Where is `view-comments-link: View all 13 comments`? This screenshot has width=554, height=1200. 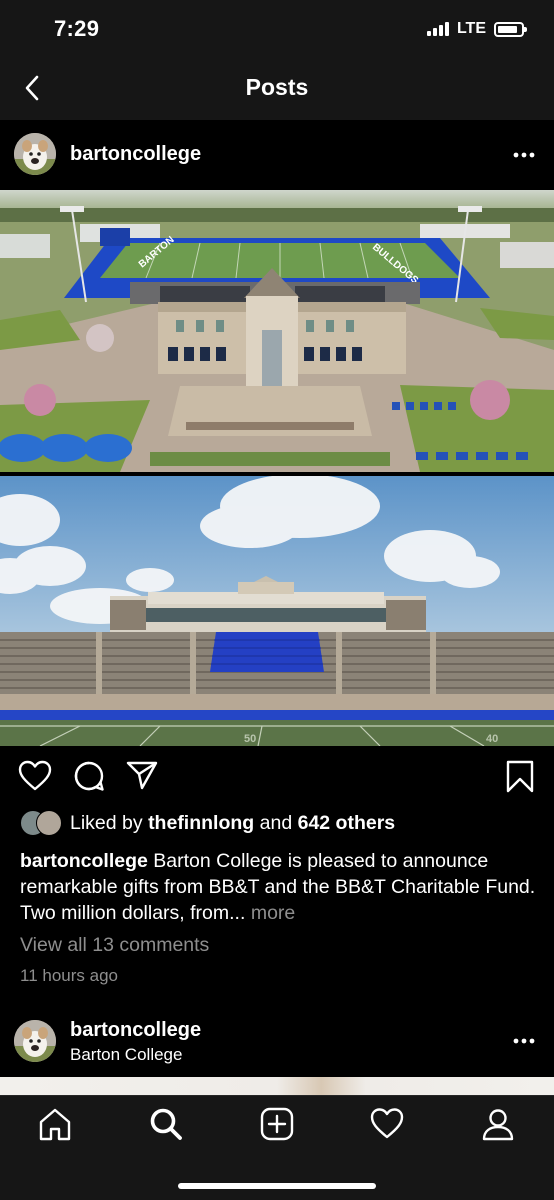 view-comments-link: View all 13 comments is located at coordinates (114, 945).